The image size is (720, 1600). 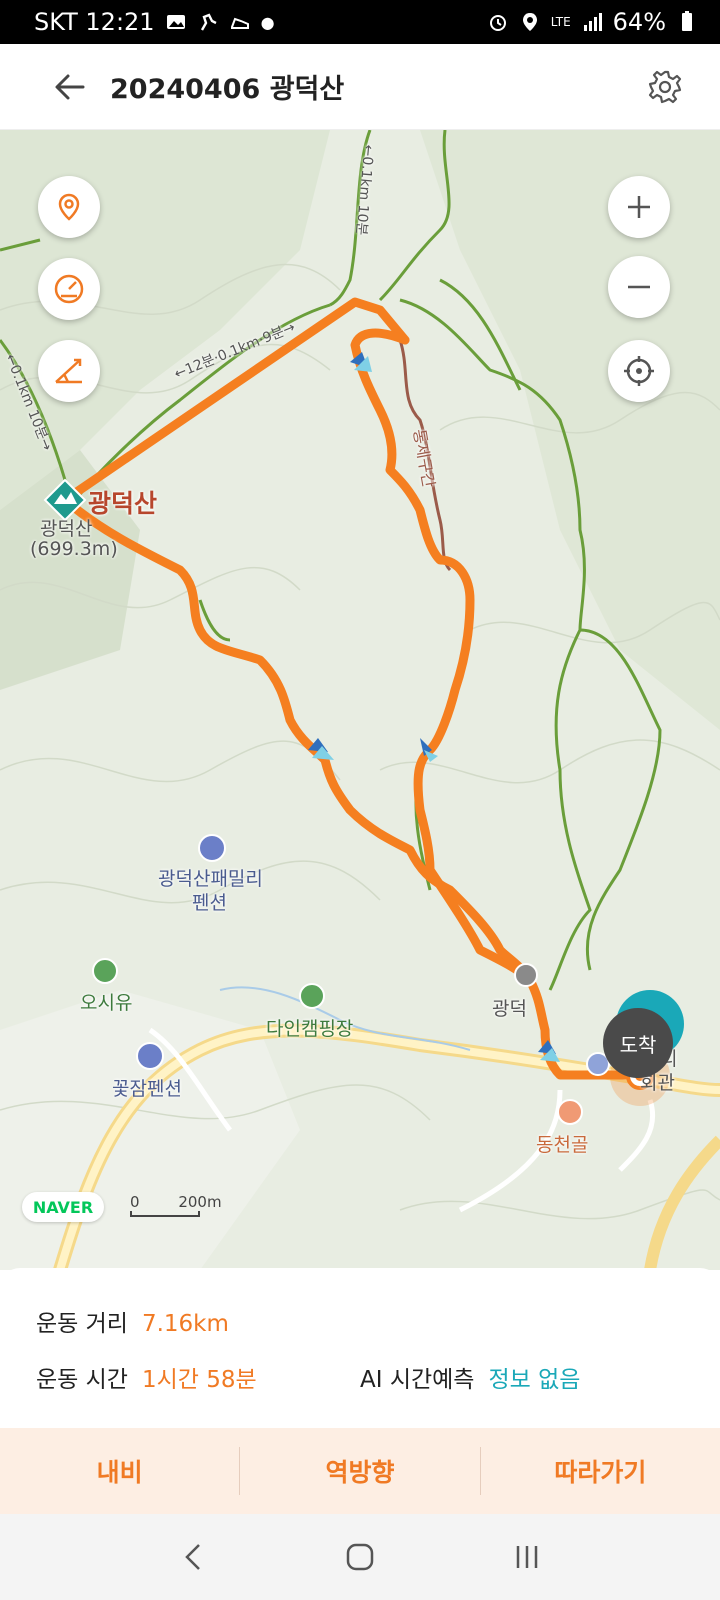 I want to click on speedometer-icon, so click(x=69, y=289).